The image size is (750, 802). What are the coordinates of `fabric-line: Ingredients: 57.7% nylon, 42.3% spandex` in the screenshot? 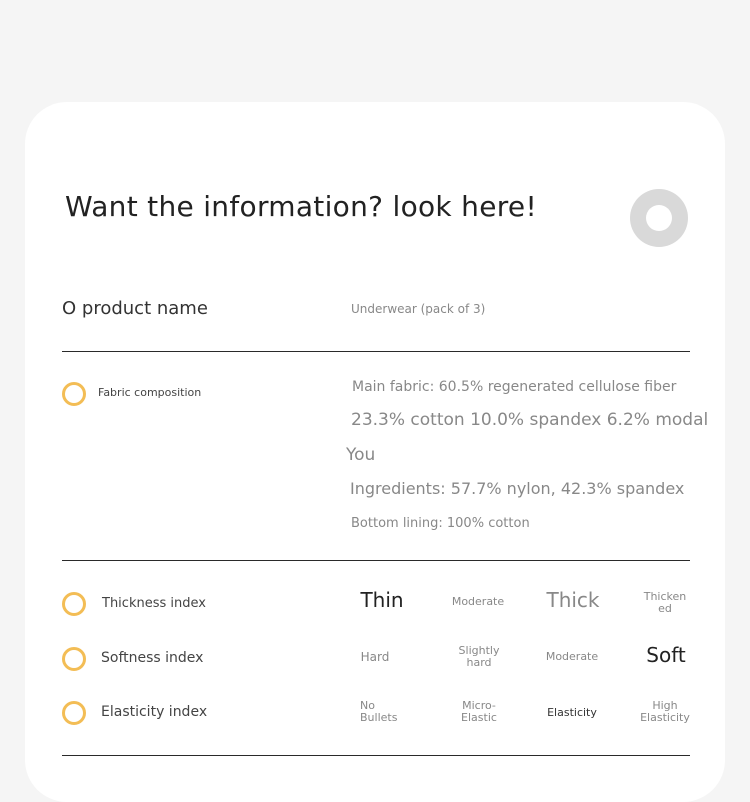 It's located at (517, 488).